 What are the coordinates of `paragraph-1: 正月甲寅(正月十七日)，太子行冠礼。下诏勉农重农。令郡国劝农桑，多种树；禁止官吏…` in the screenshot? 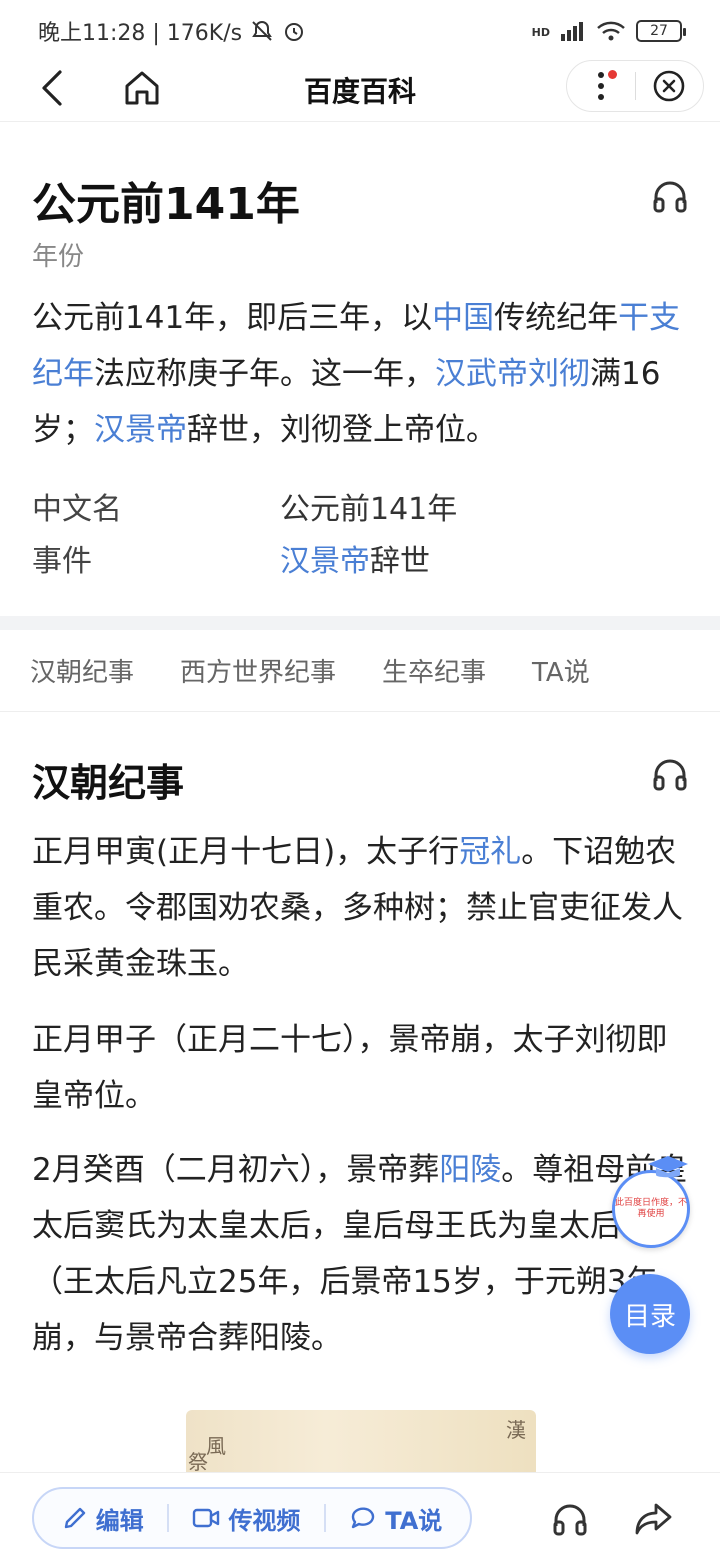 It's located at (357, 908).